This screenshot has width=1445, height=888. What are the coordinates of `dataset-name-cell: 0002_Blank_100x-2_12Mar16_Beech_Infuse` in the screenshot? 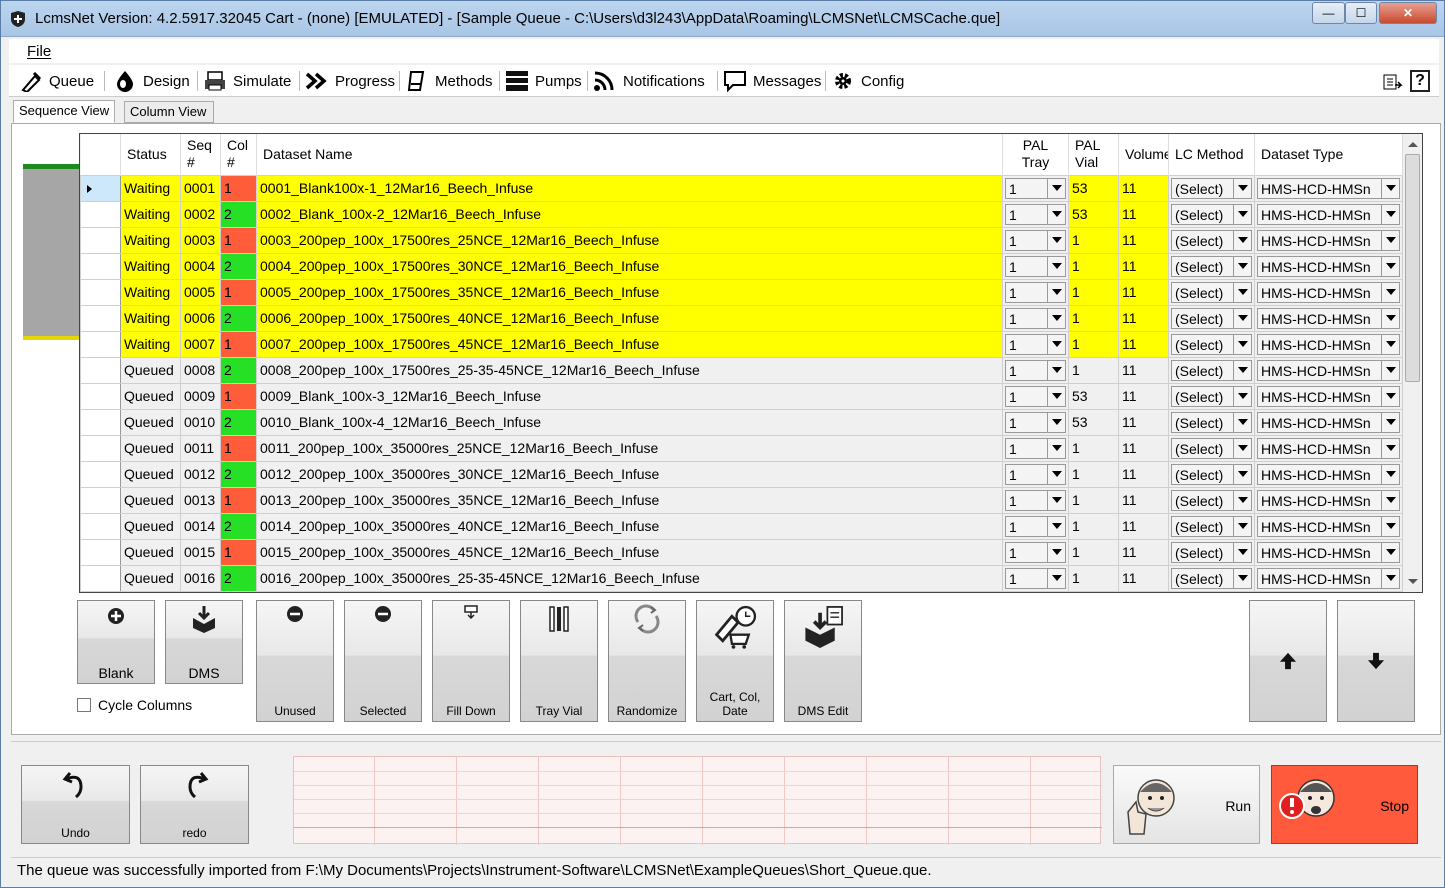 It's located at (629, 214).